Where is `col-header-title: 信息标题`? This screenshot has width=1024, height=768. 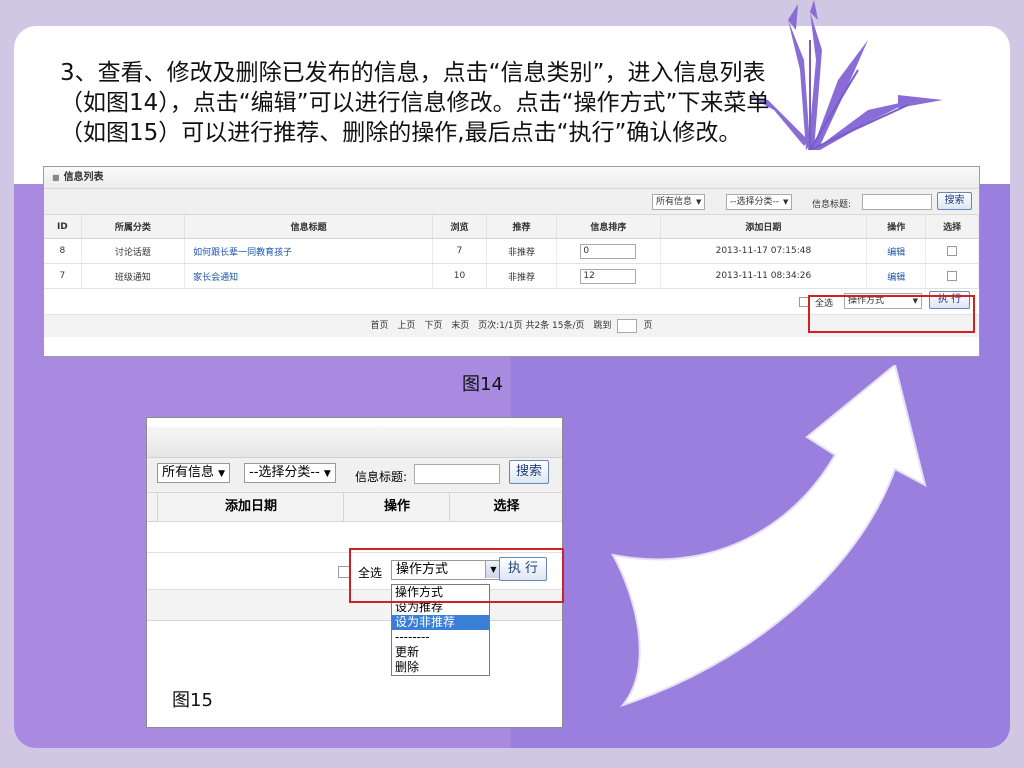 col-header-title: 信息标题 is located at coordinates (309, 227).